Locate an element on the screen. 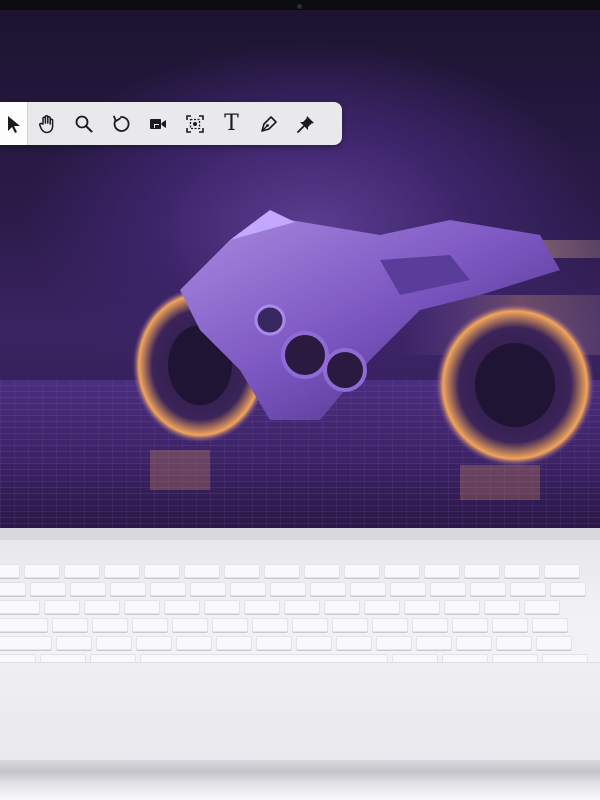 The height and width of the screenshot is (800, 600). keyboard is located at coordinates (300, 618).